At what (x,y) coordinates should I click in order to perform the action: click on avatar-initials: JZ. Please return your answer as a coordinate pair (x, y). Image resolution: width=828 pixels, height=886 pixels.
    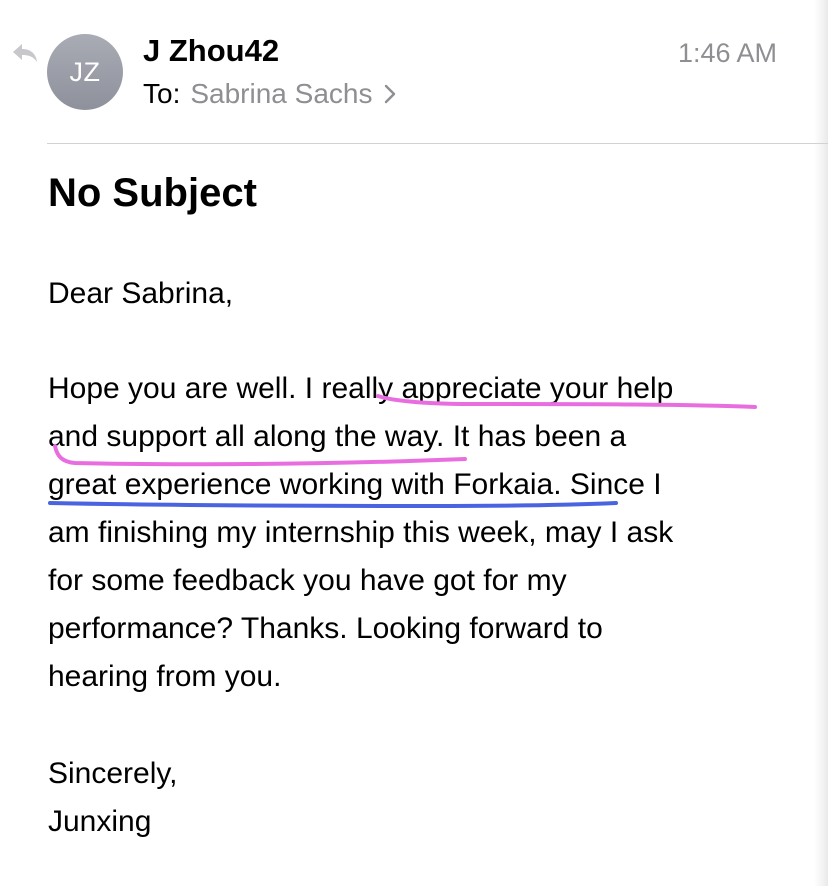
    Looking at the image, I should click on (85, 71).